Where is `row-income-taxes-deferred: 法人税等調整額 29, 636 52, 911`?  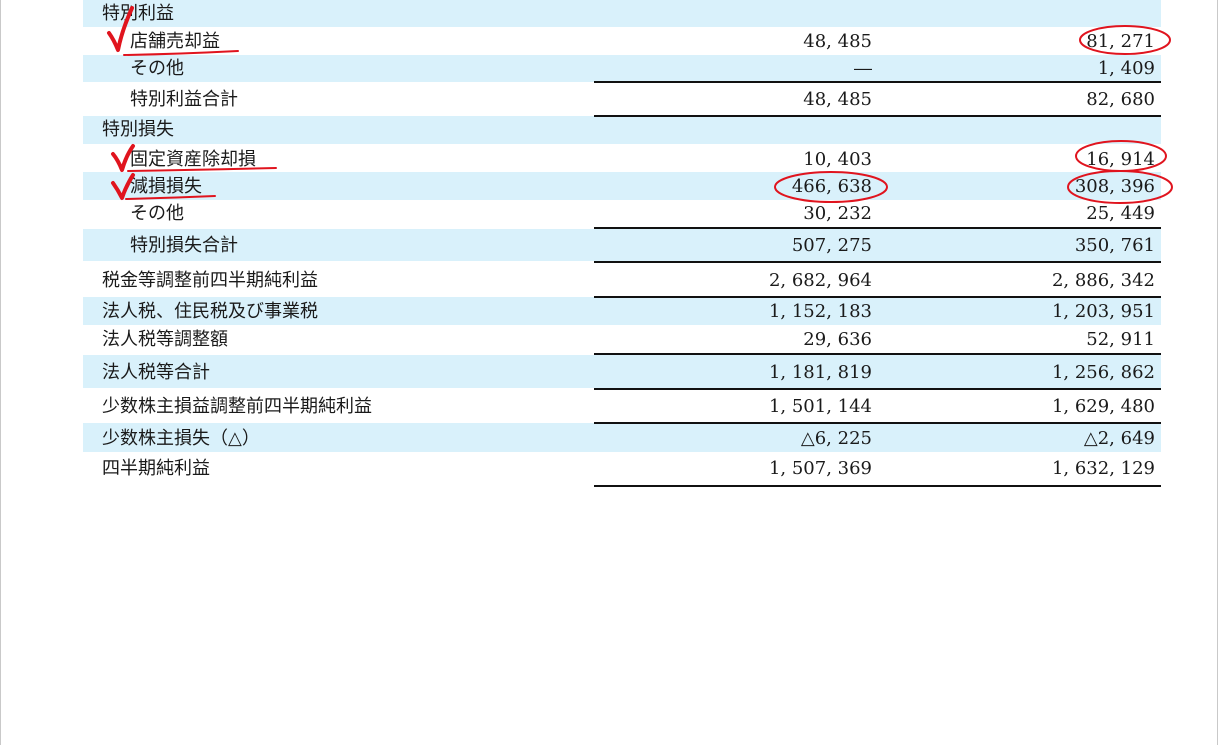 row-income-taxes-deferred: 法人税等調整額 29, 636 52, 911 is located at coordinates (622, 339).